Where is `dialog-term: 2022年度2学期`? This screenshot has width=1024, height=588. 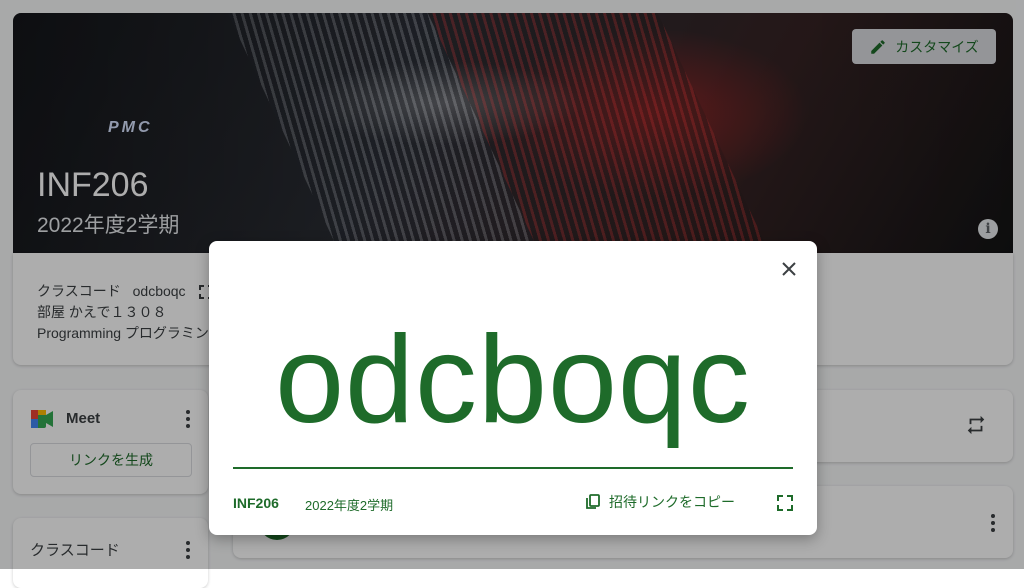 dialog-term: 2022年度2学期 is located at coordinates (349, 505).